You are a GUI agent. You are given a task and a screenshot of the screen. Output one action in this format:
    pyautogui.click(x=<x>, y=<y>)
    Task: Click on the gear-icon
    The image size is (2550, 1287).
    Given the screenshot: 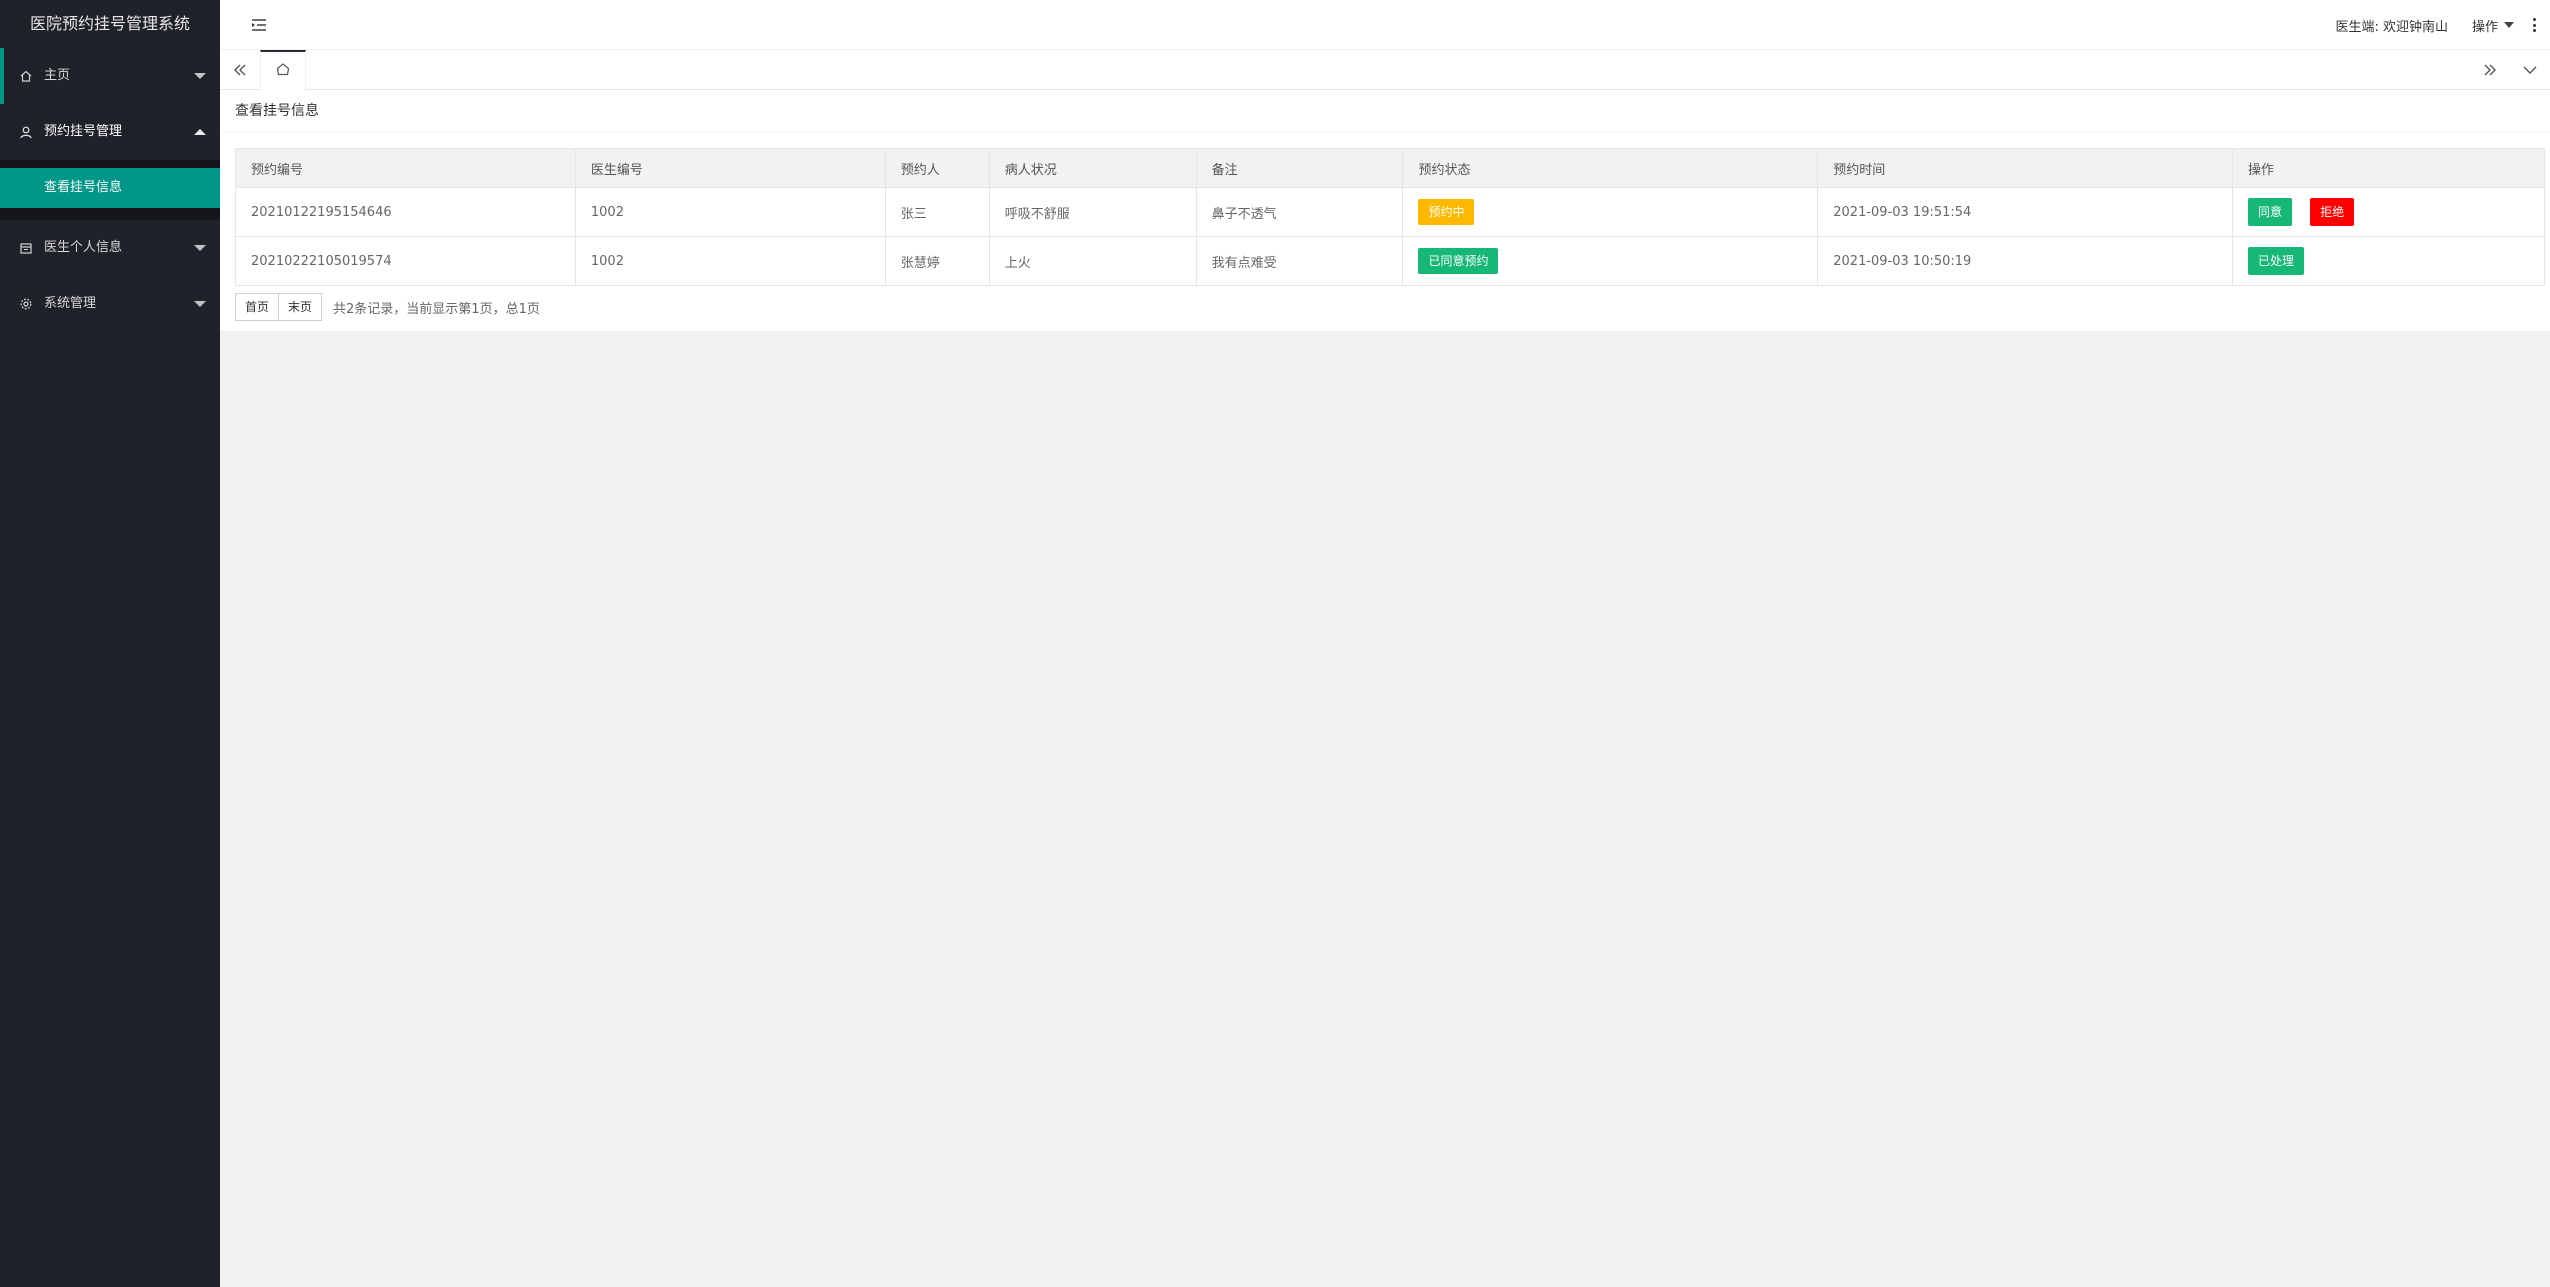 What is the action you would take?
    pyautogui.click(x=26, y=304)
    